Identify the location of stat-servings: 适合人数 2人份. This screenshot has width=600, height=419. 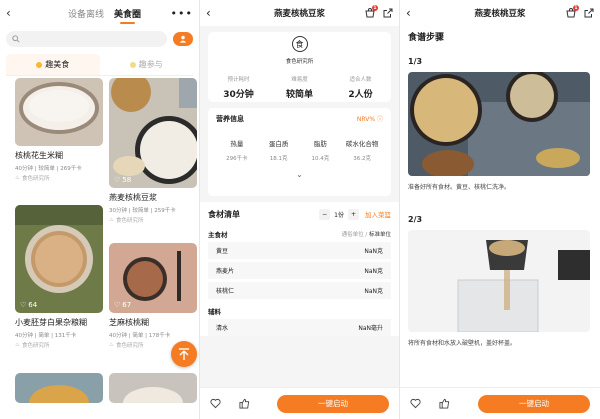
(360, 87).